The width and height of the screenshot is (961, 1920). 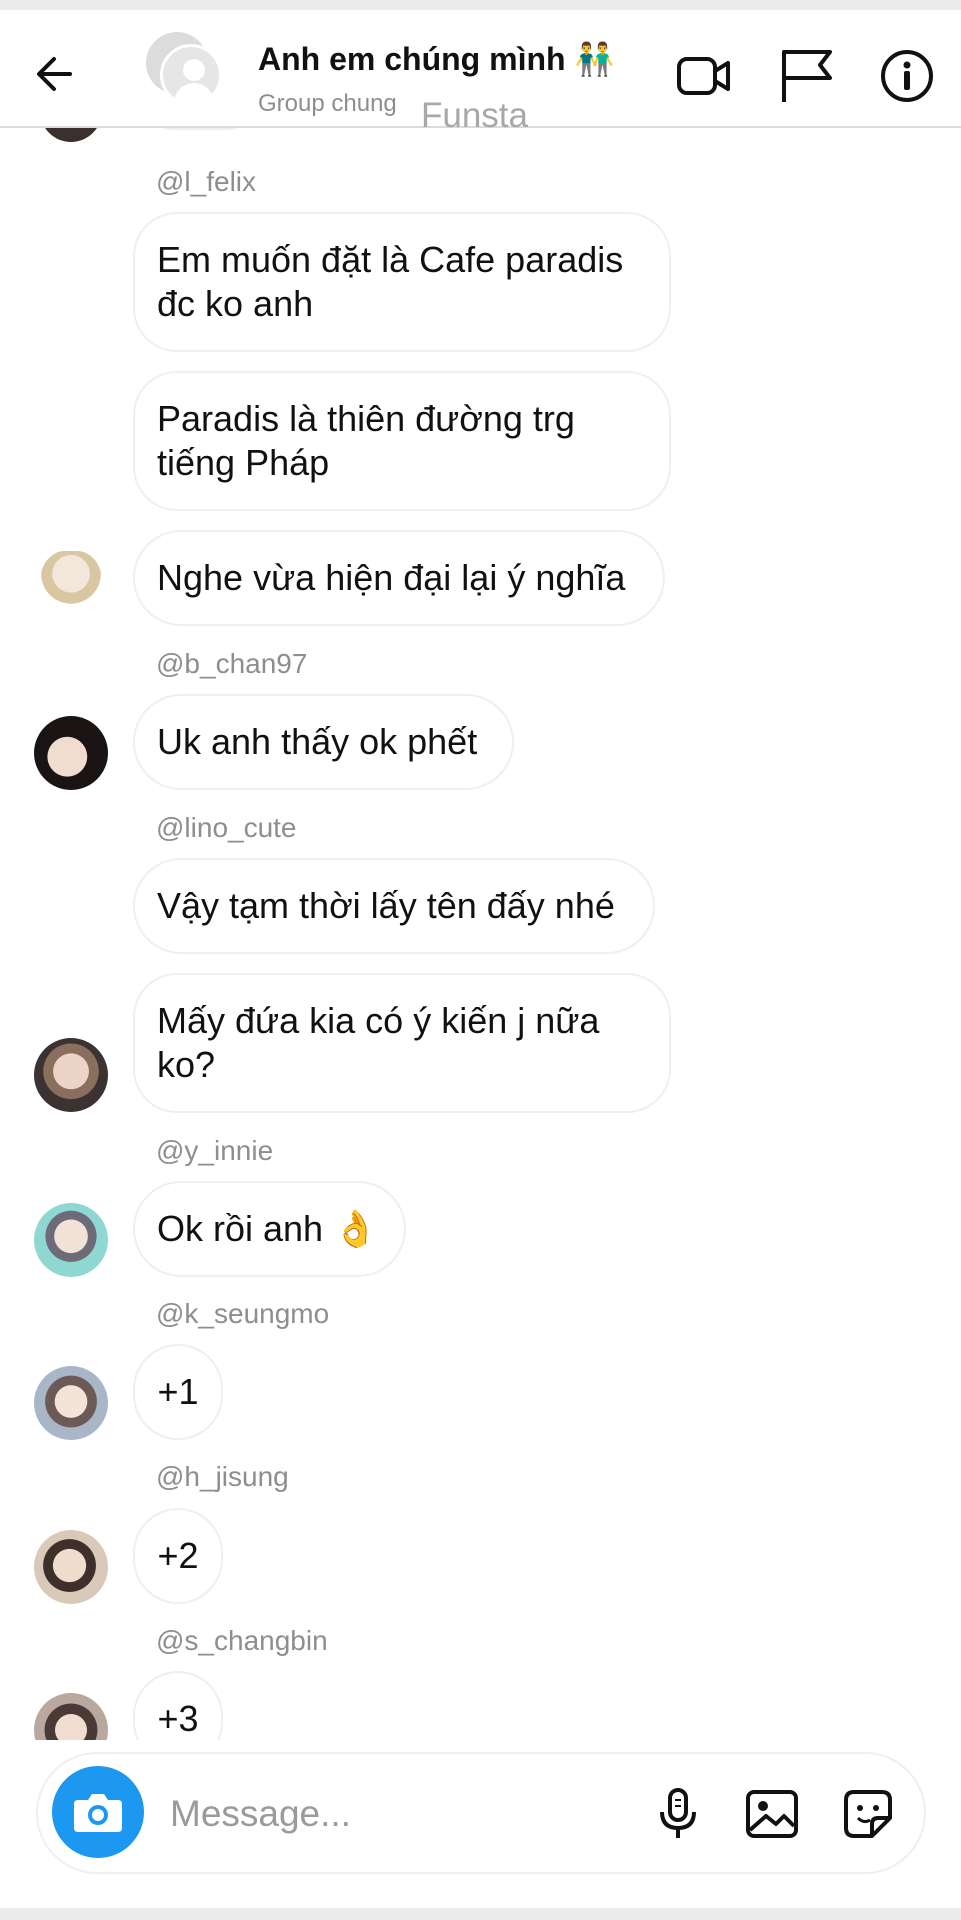 I want to click on message-bubble: +1, so click(x=178, y=1392).